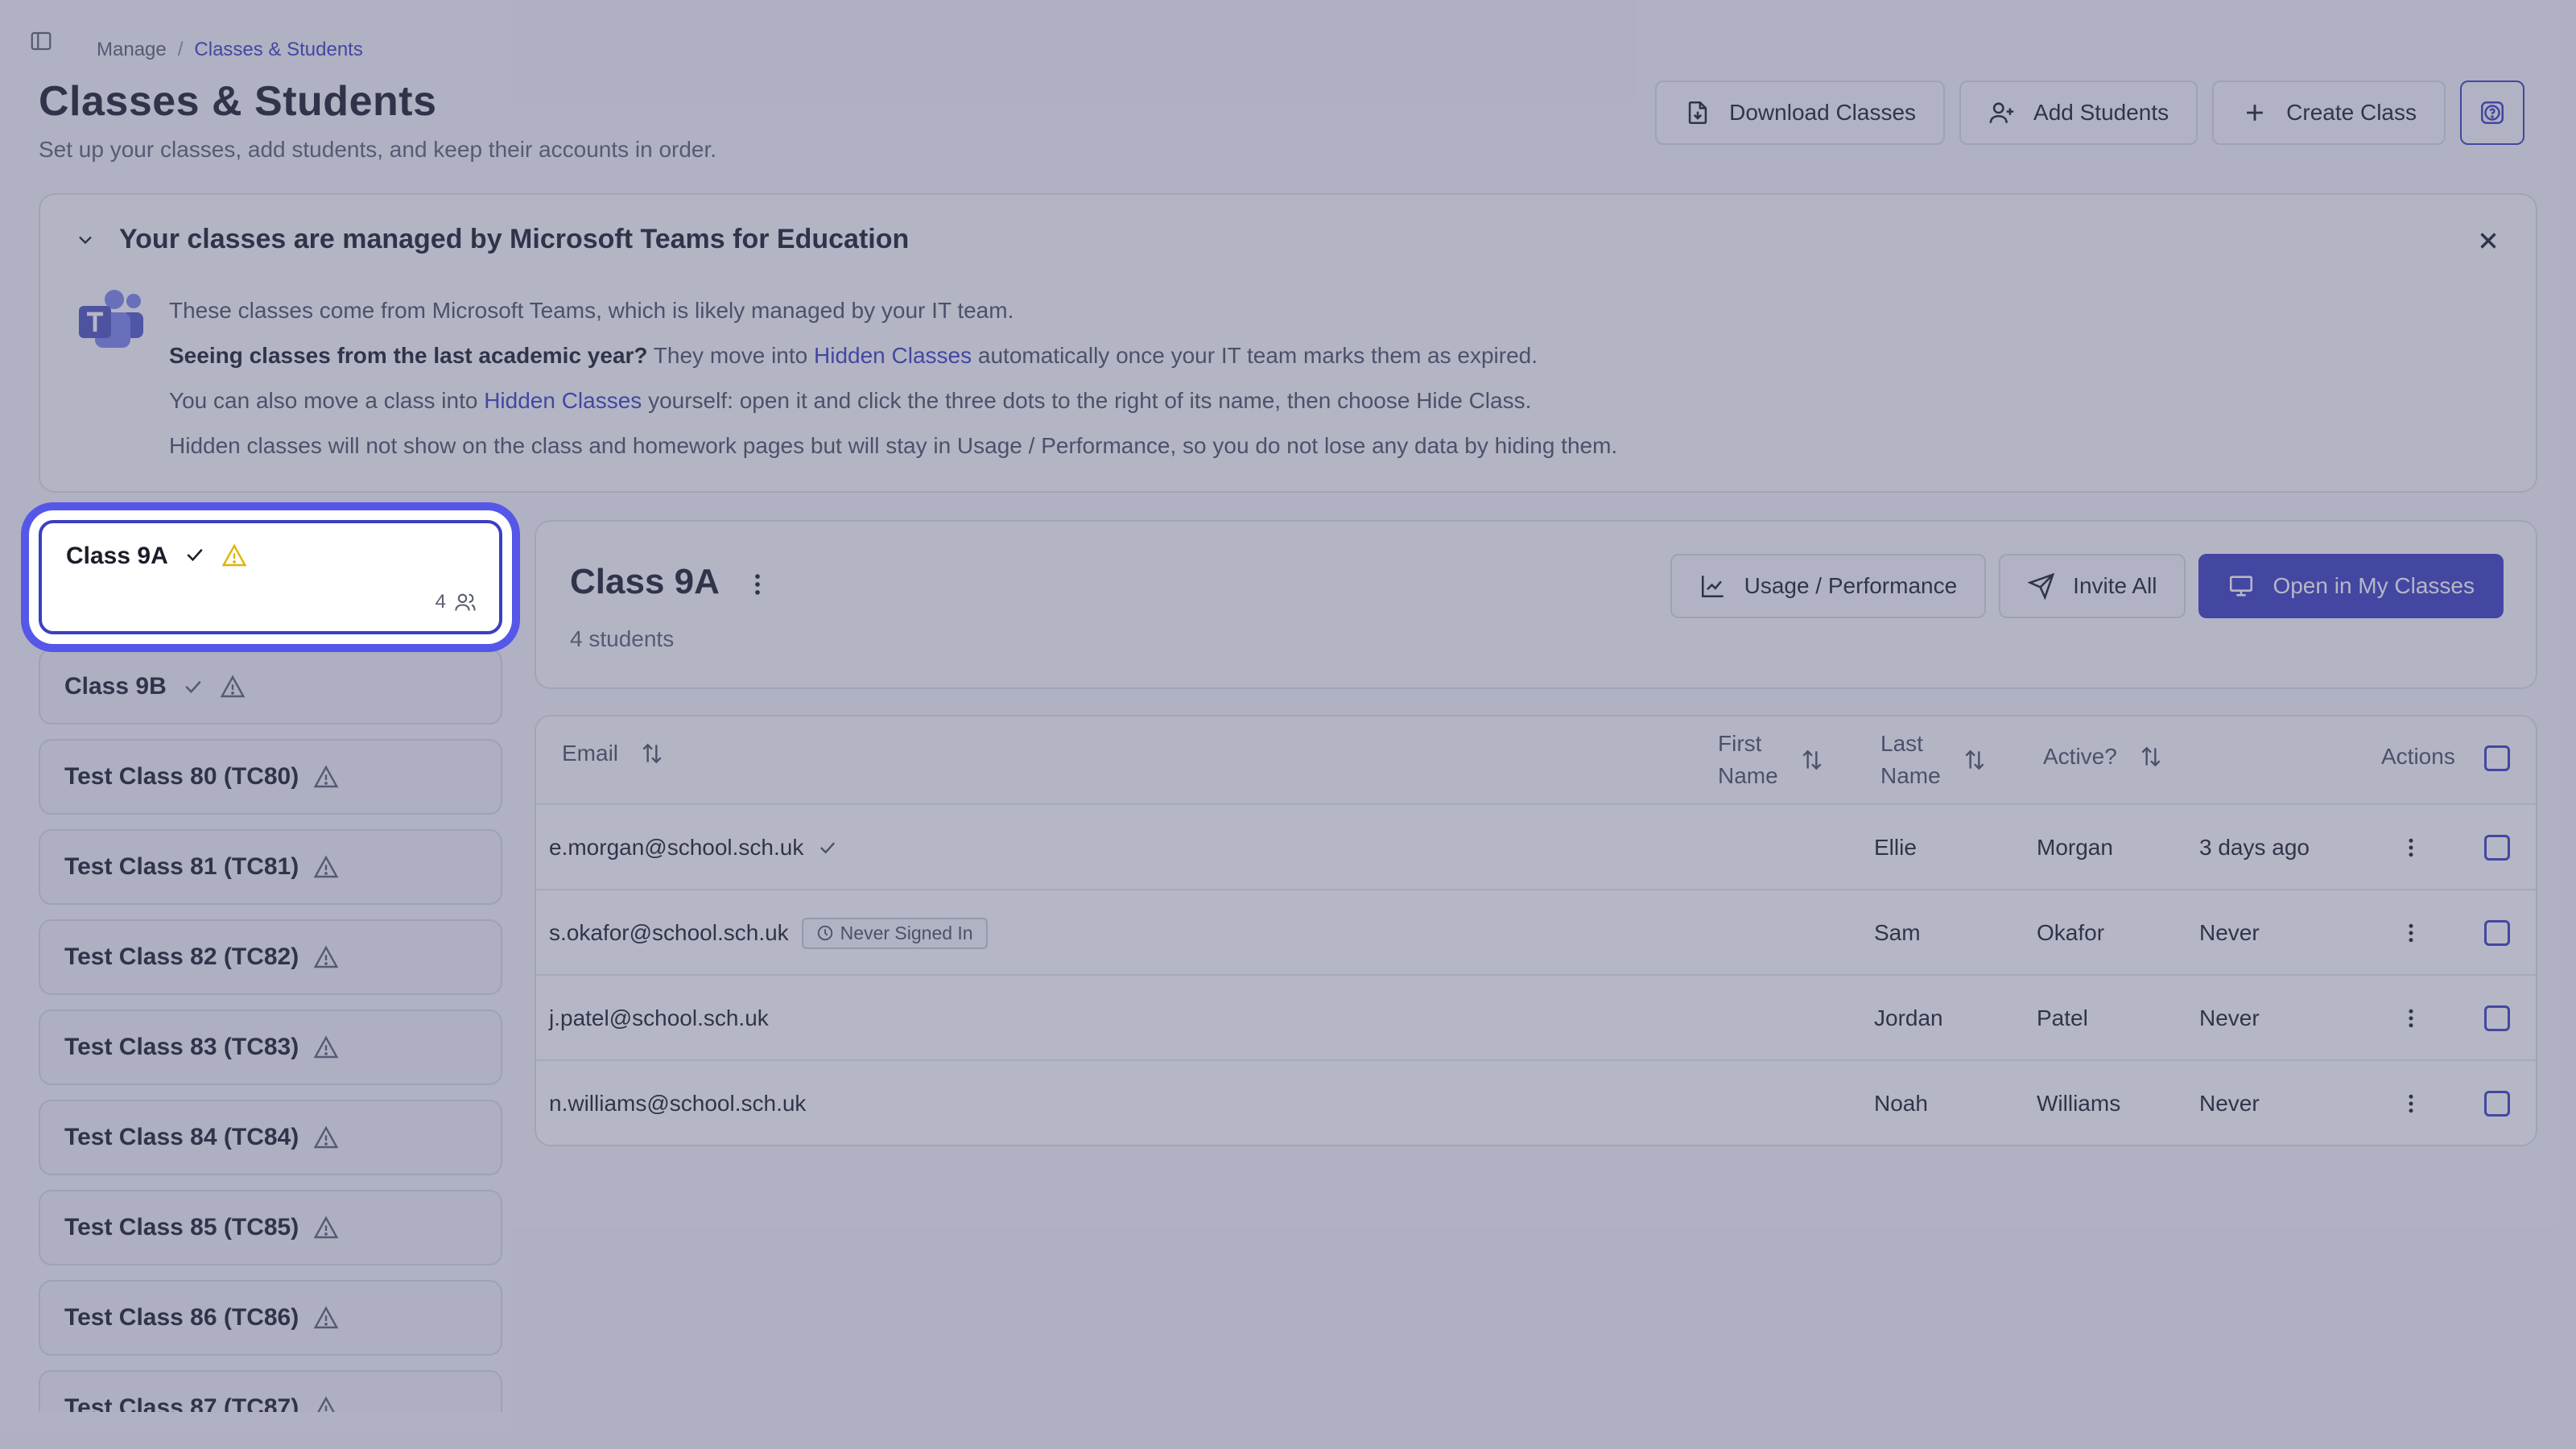  What do you see at coordinates (659, 1018) in the screenshot?
I see `email-cell: j.patel@school.sch.uk` at bounding box center [659, 1018].